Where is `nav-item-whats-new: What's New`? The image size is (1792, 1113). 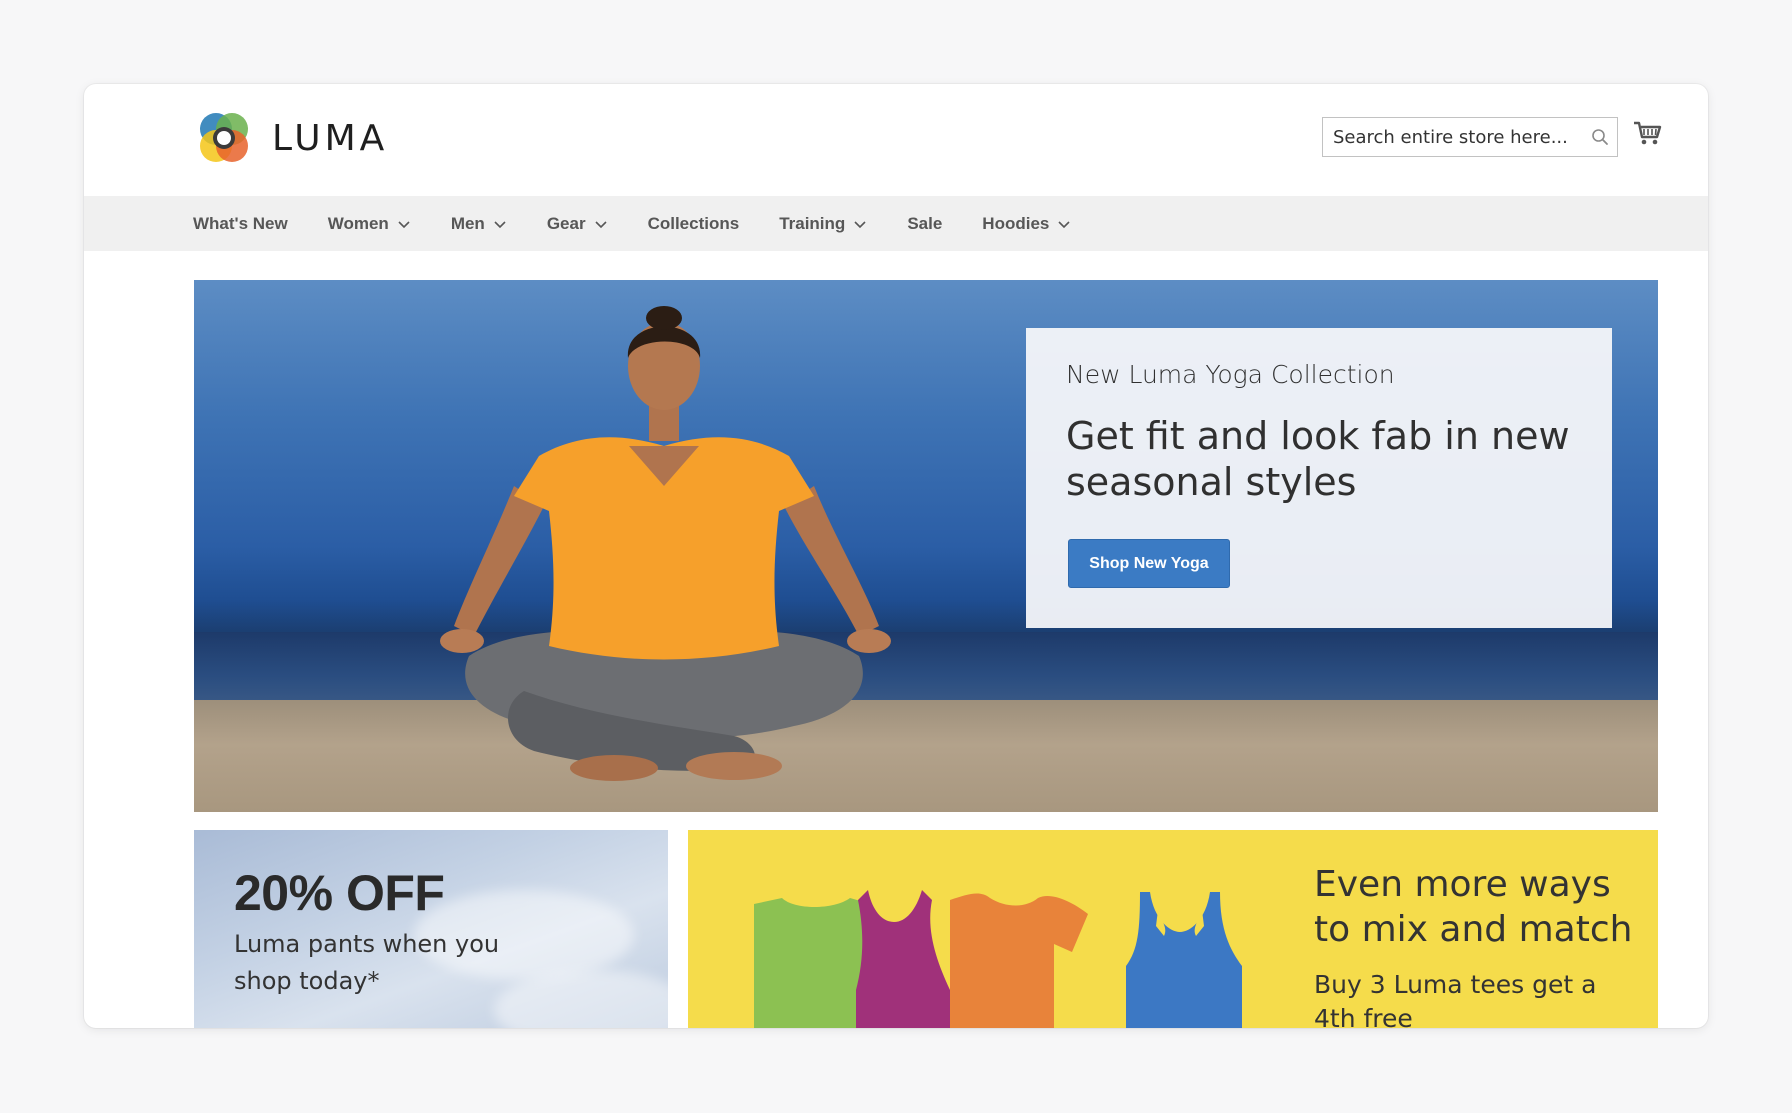
nav-item-whats-new: What's New is located at coordinates (240, 224).